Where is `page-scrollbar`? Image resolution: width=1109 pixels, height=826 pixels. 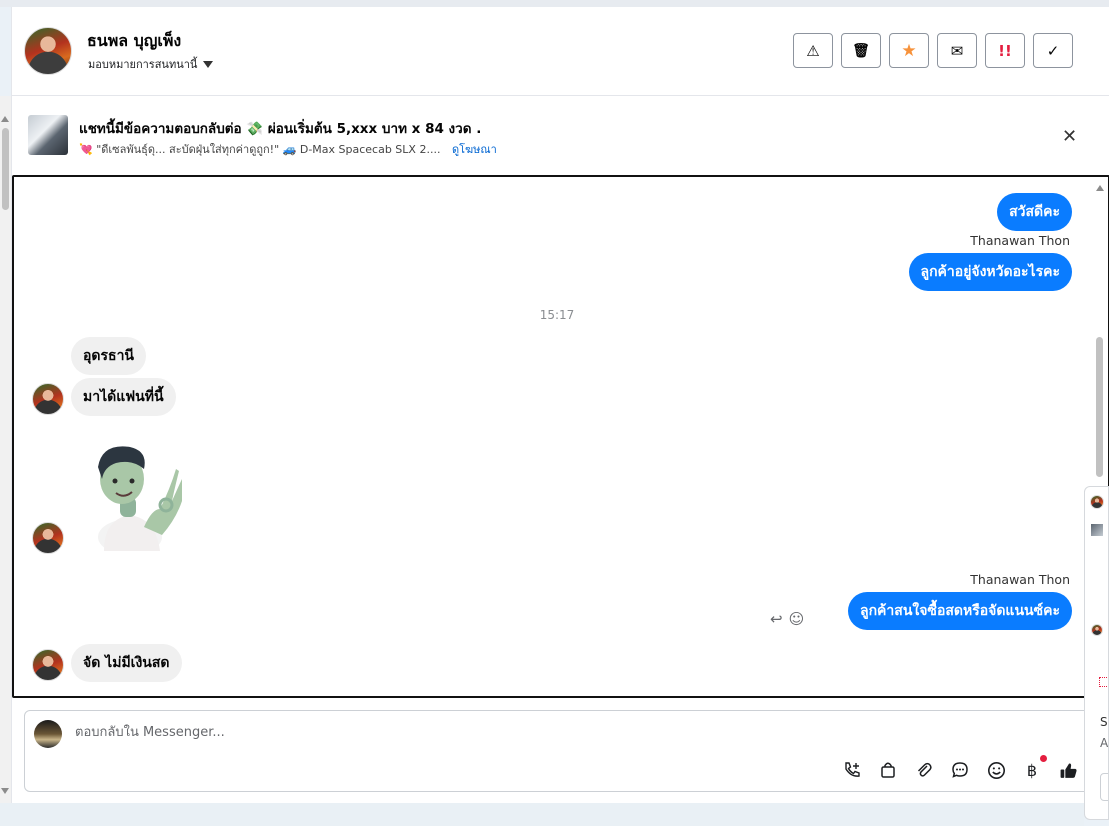 page-scrollbar is located at coordinates (5, 451).